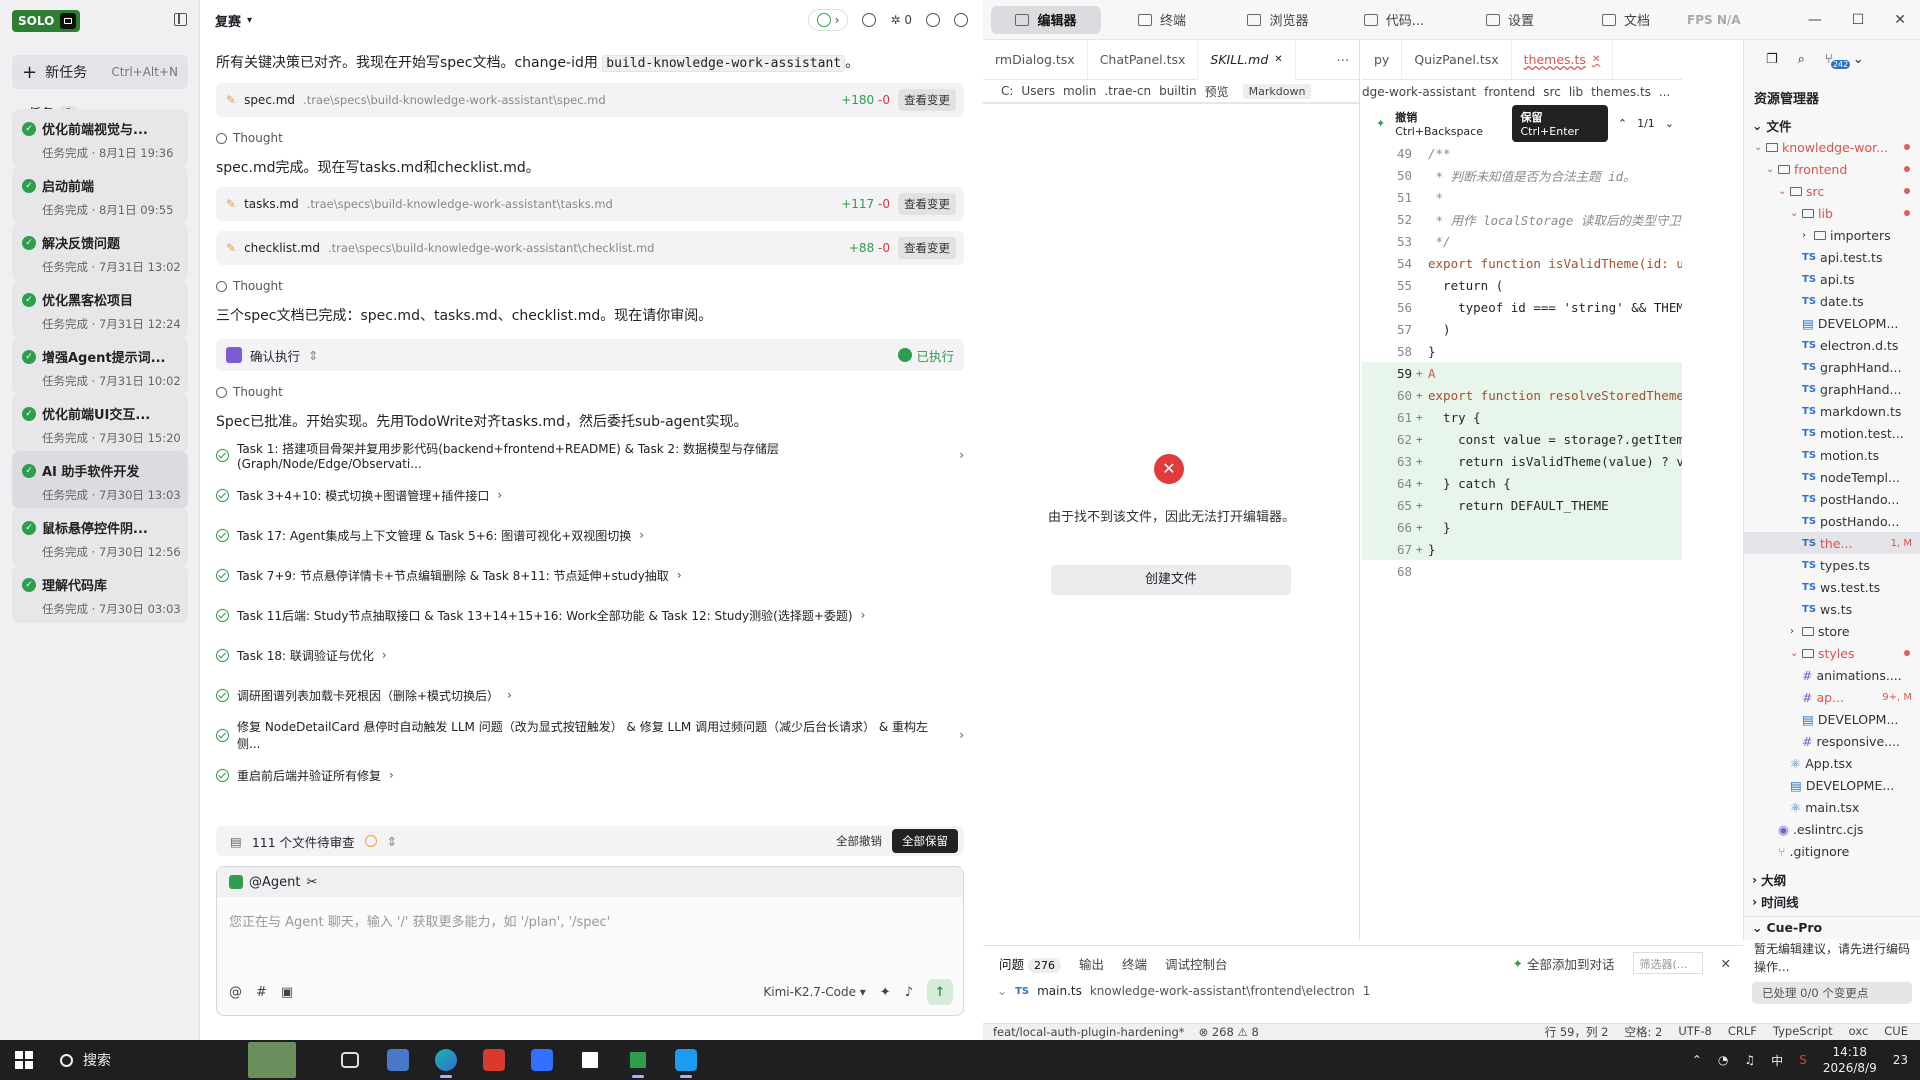 Image resolution: width=1920 pixels, height=1080 pixels. I want to click on tree-item: TS motion.ts, so click(1832, 455).